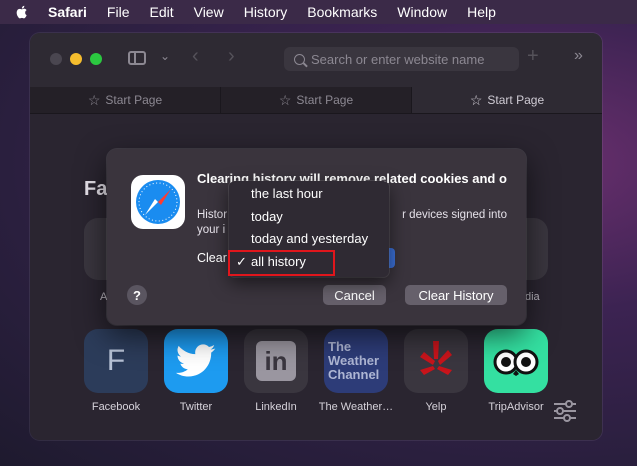 The width and height of the screenshot is (637, 466). I want to click on twitter-bird-icon, so click(196, 360).